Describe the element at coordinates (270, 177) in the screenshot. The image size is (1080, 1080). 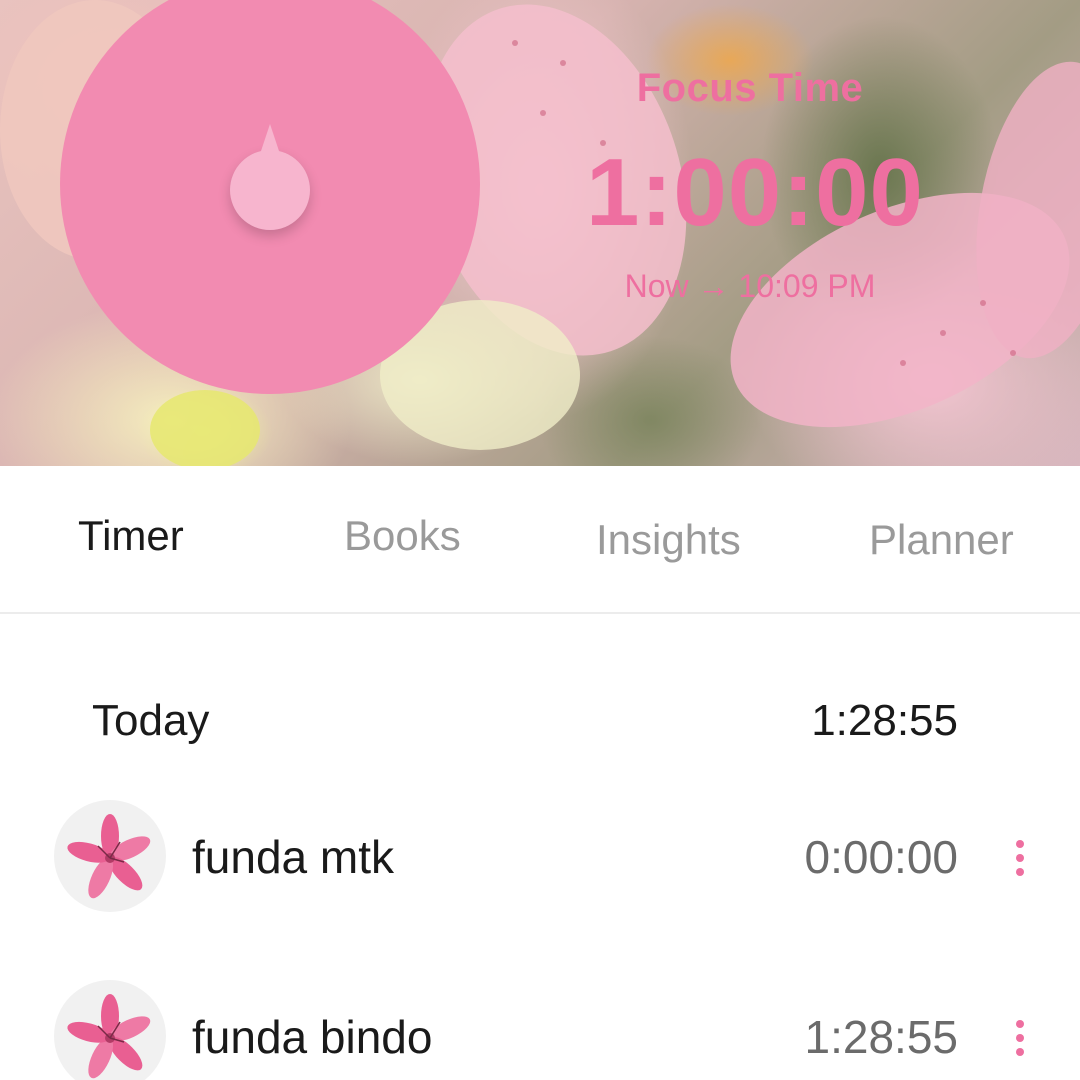
I see `dial-handle` at that location.